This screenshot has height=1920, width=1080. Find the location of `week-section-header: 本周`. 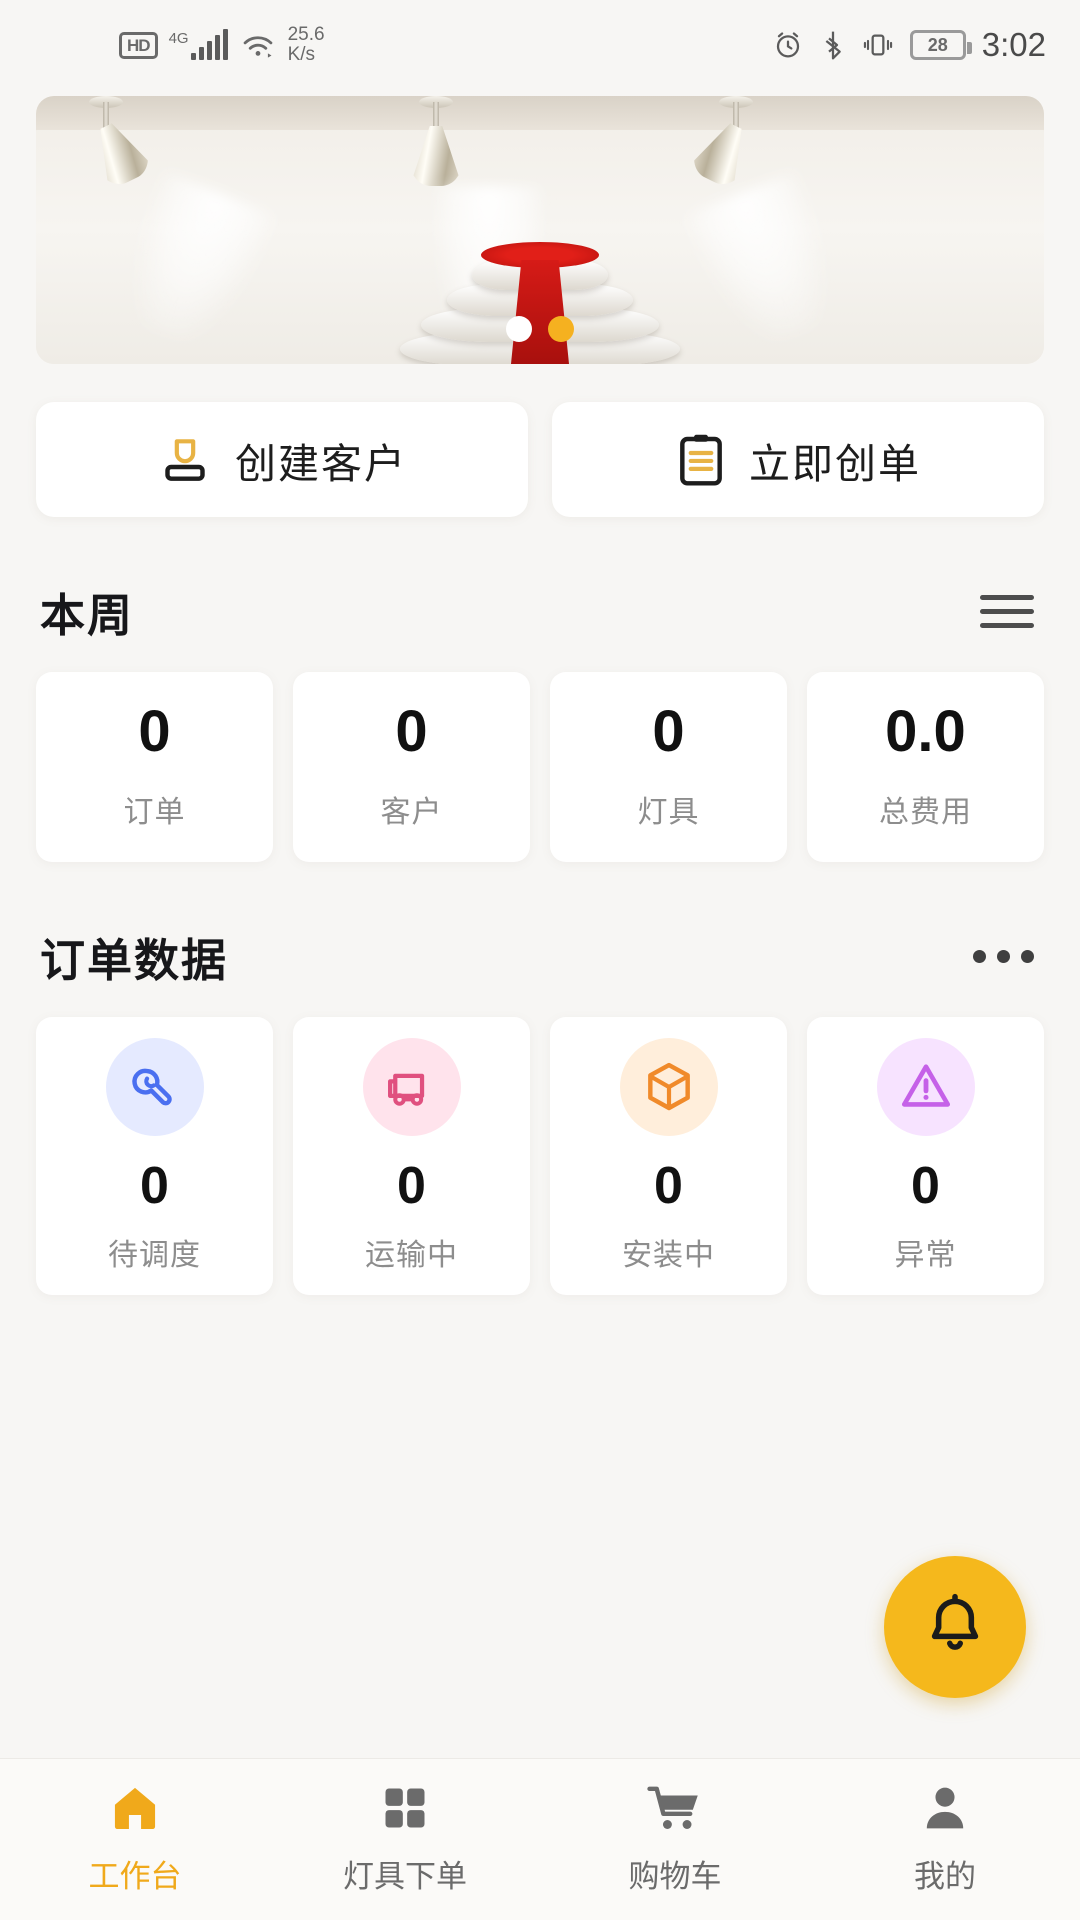

week-section-header: 本周 is located at coordinates (540, 611).